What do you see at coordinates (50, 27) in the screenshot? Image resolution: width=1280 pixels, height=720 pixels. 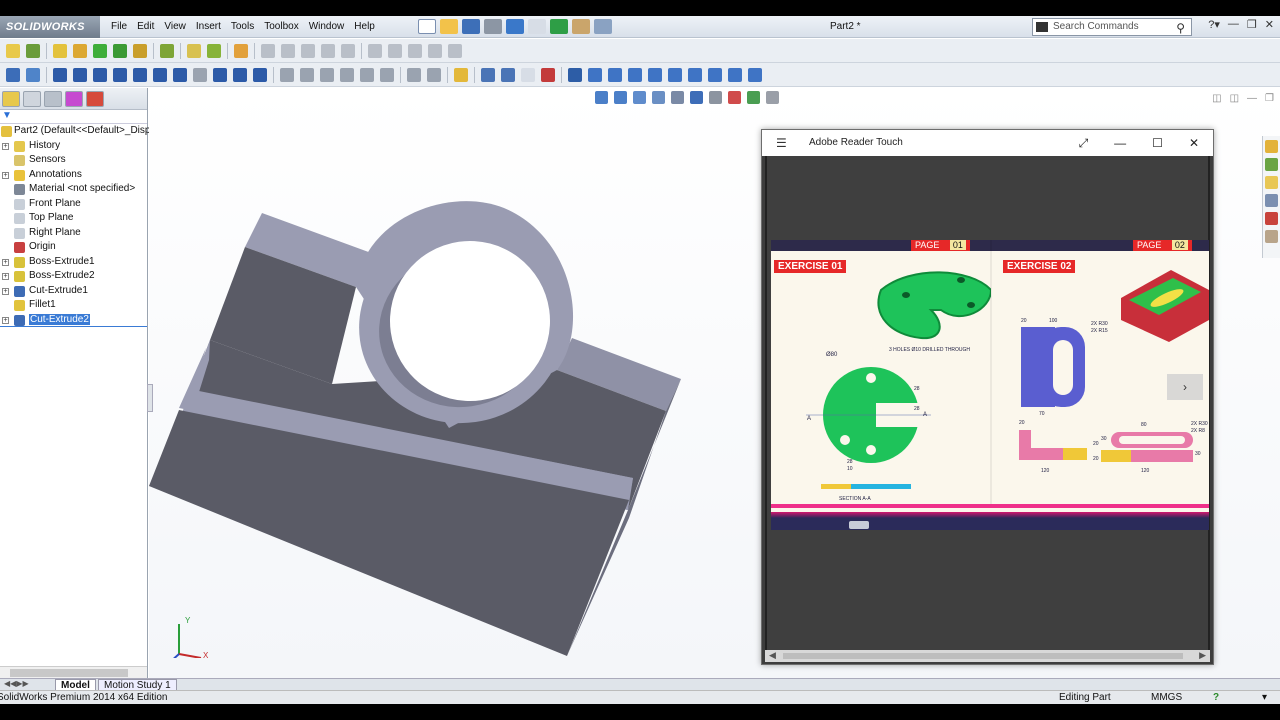 I see `solidworks-logo: SOLIDWORKS` at bounding box center [50, 27].